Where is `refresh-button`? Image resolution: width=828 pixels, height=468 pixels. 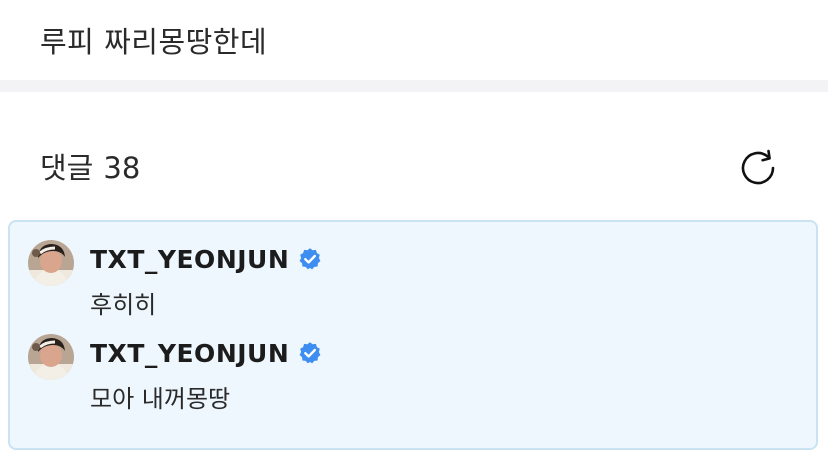
refresh-button is located at coordinates (760, 168).